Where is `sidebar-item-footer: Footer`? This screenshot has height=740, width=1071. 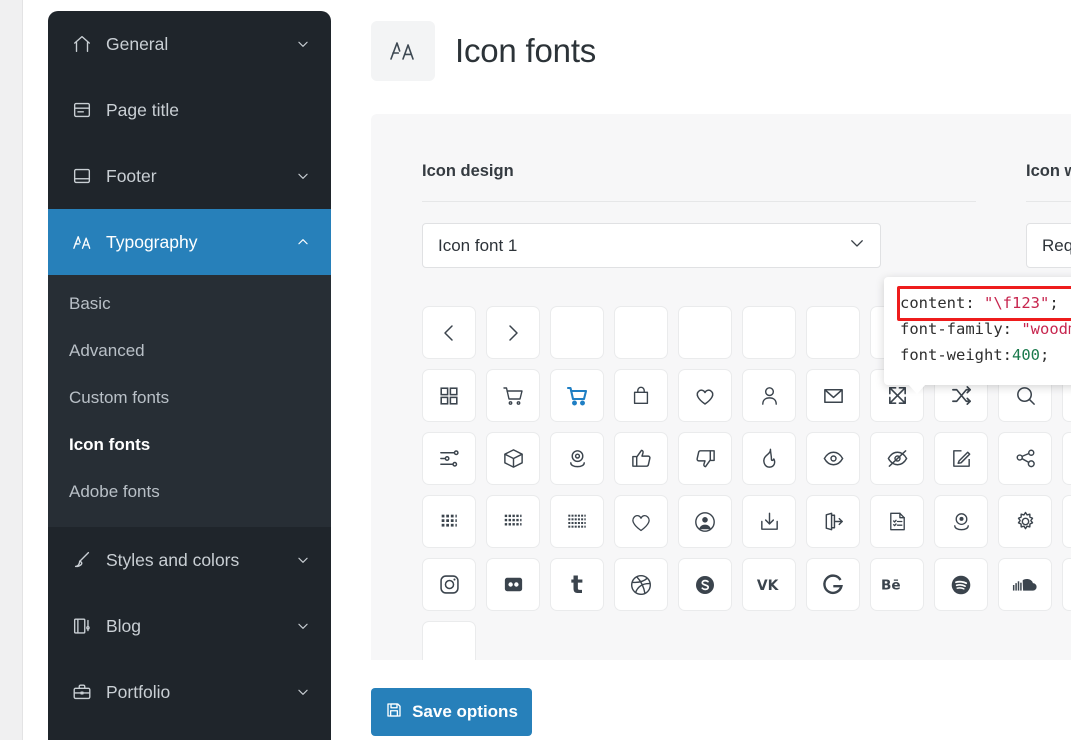
sidebar-item-footer: Footer is located at coordinates (189, 176).